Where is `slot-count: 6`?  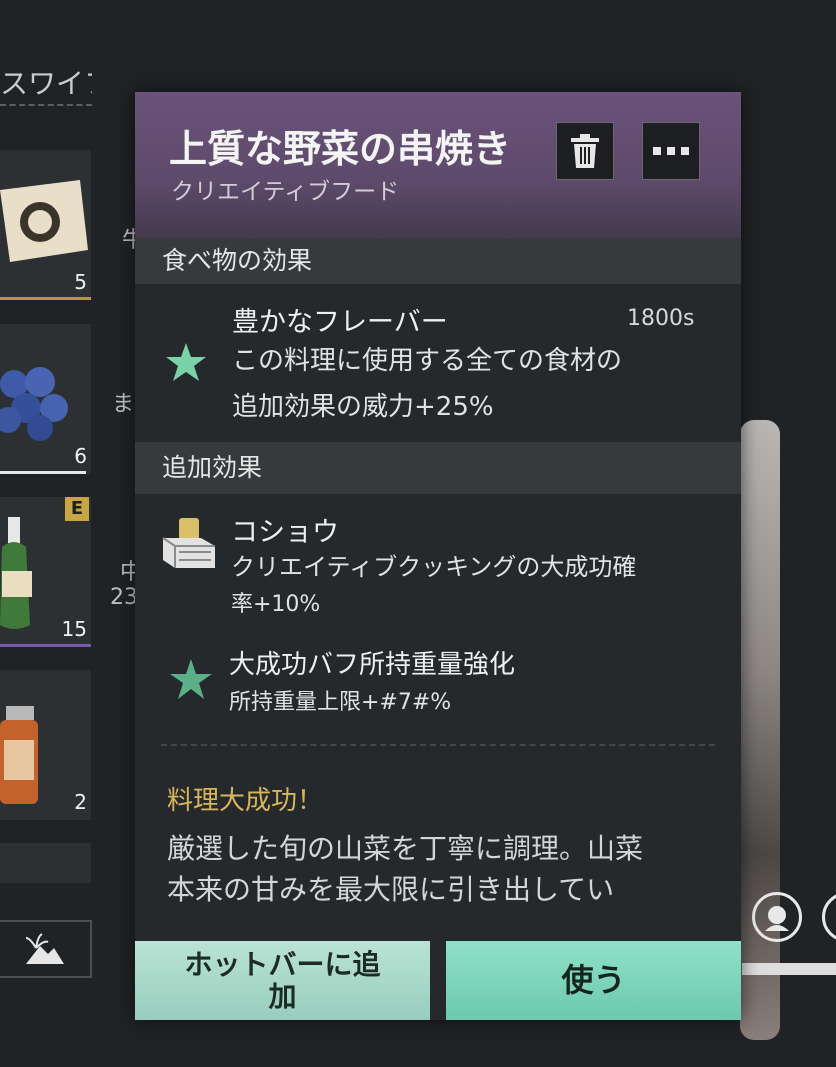 slot-count: 6 is located at coordinates (80, 456).